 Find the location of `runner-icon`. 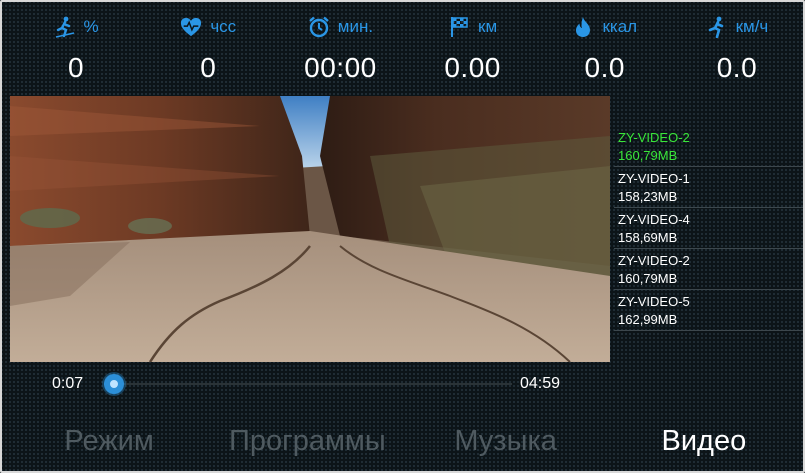

runner-icon is located at coordinates (717, 27).